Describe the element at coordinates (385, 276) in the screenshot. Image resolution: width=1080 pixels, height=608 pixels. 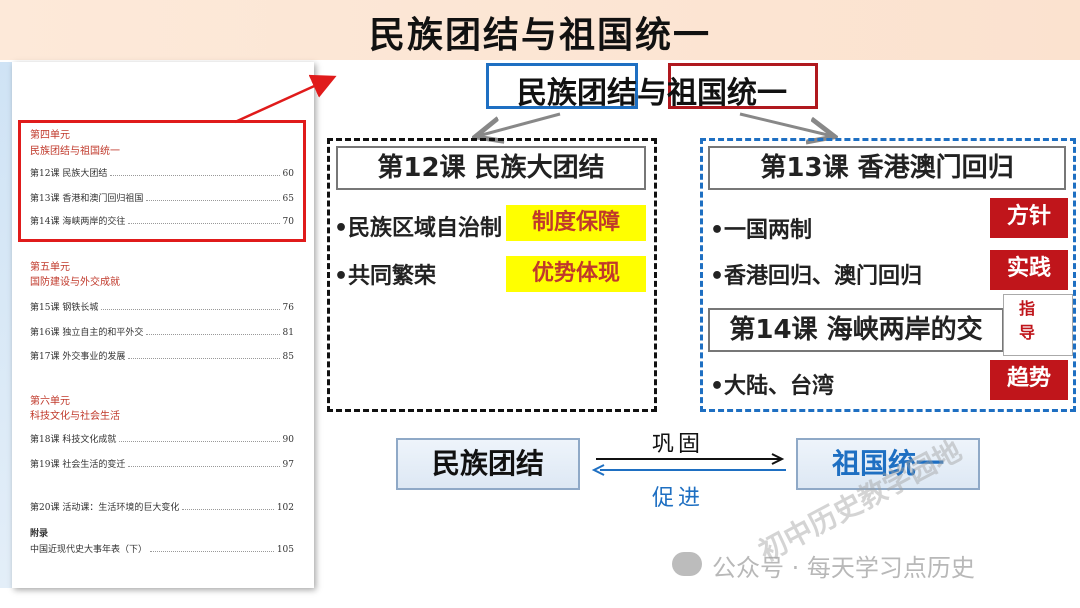
I see `lesson12-bullet2: •共同繁荣` at that location.